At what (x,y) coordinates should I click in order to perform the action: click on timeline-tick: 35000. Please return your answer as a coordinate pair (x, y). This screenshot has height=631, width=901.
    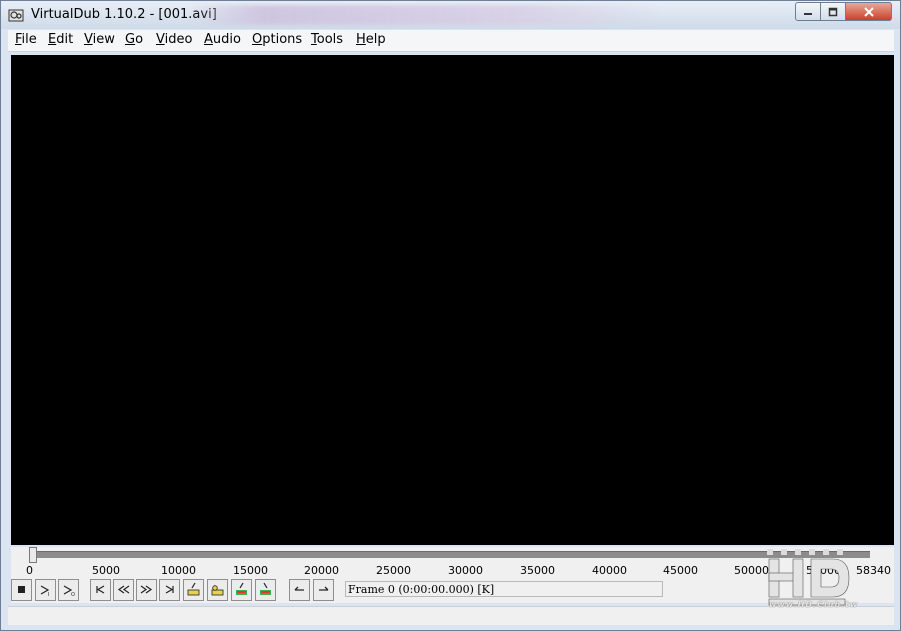
    Looking at the image, I should click on (537, 570).